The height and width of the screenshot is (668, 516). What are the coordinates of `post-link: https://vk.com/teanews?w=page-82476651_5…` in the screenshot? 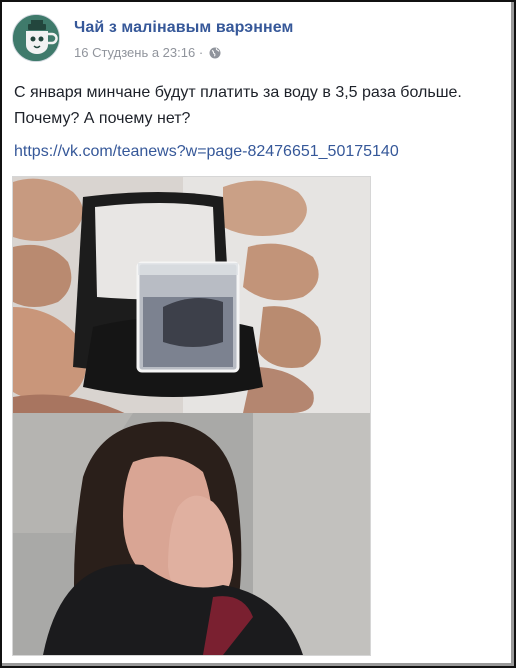 It's located at (206, 152).